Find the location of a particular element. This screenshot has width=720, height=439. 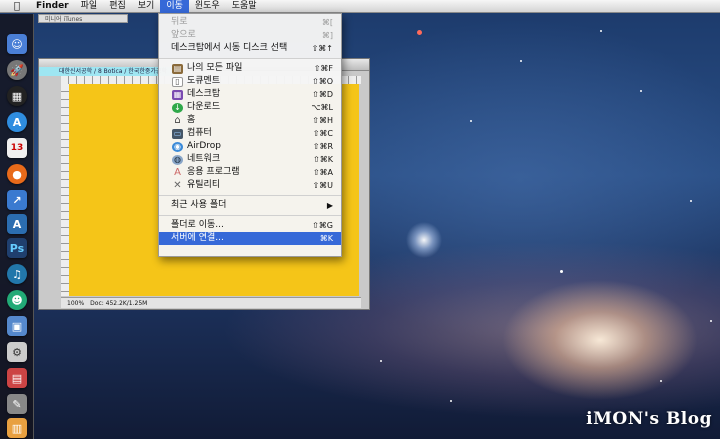

vertical-ruler is located at coordinates (65, 190).